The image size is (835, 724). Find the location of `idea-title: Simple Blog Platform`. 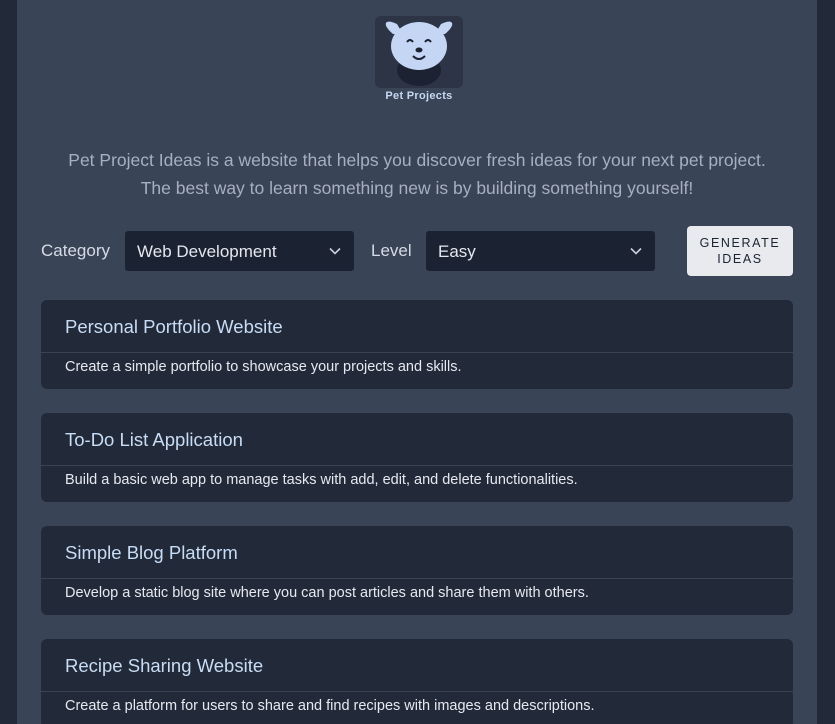

idea-title: Simple Blog Platform is located at coordinates (151, 552).